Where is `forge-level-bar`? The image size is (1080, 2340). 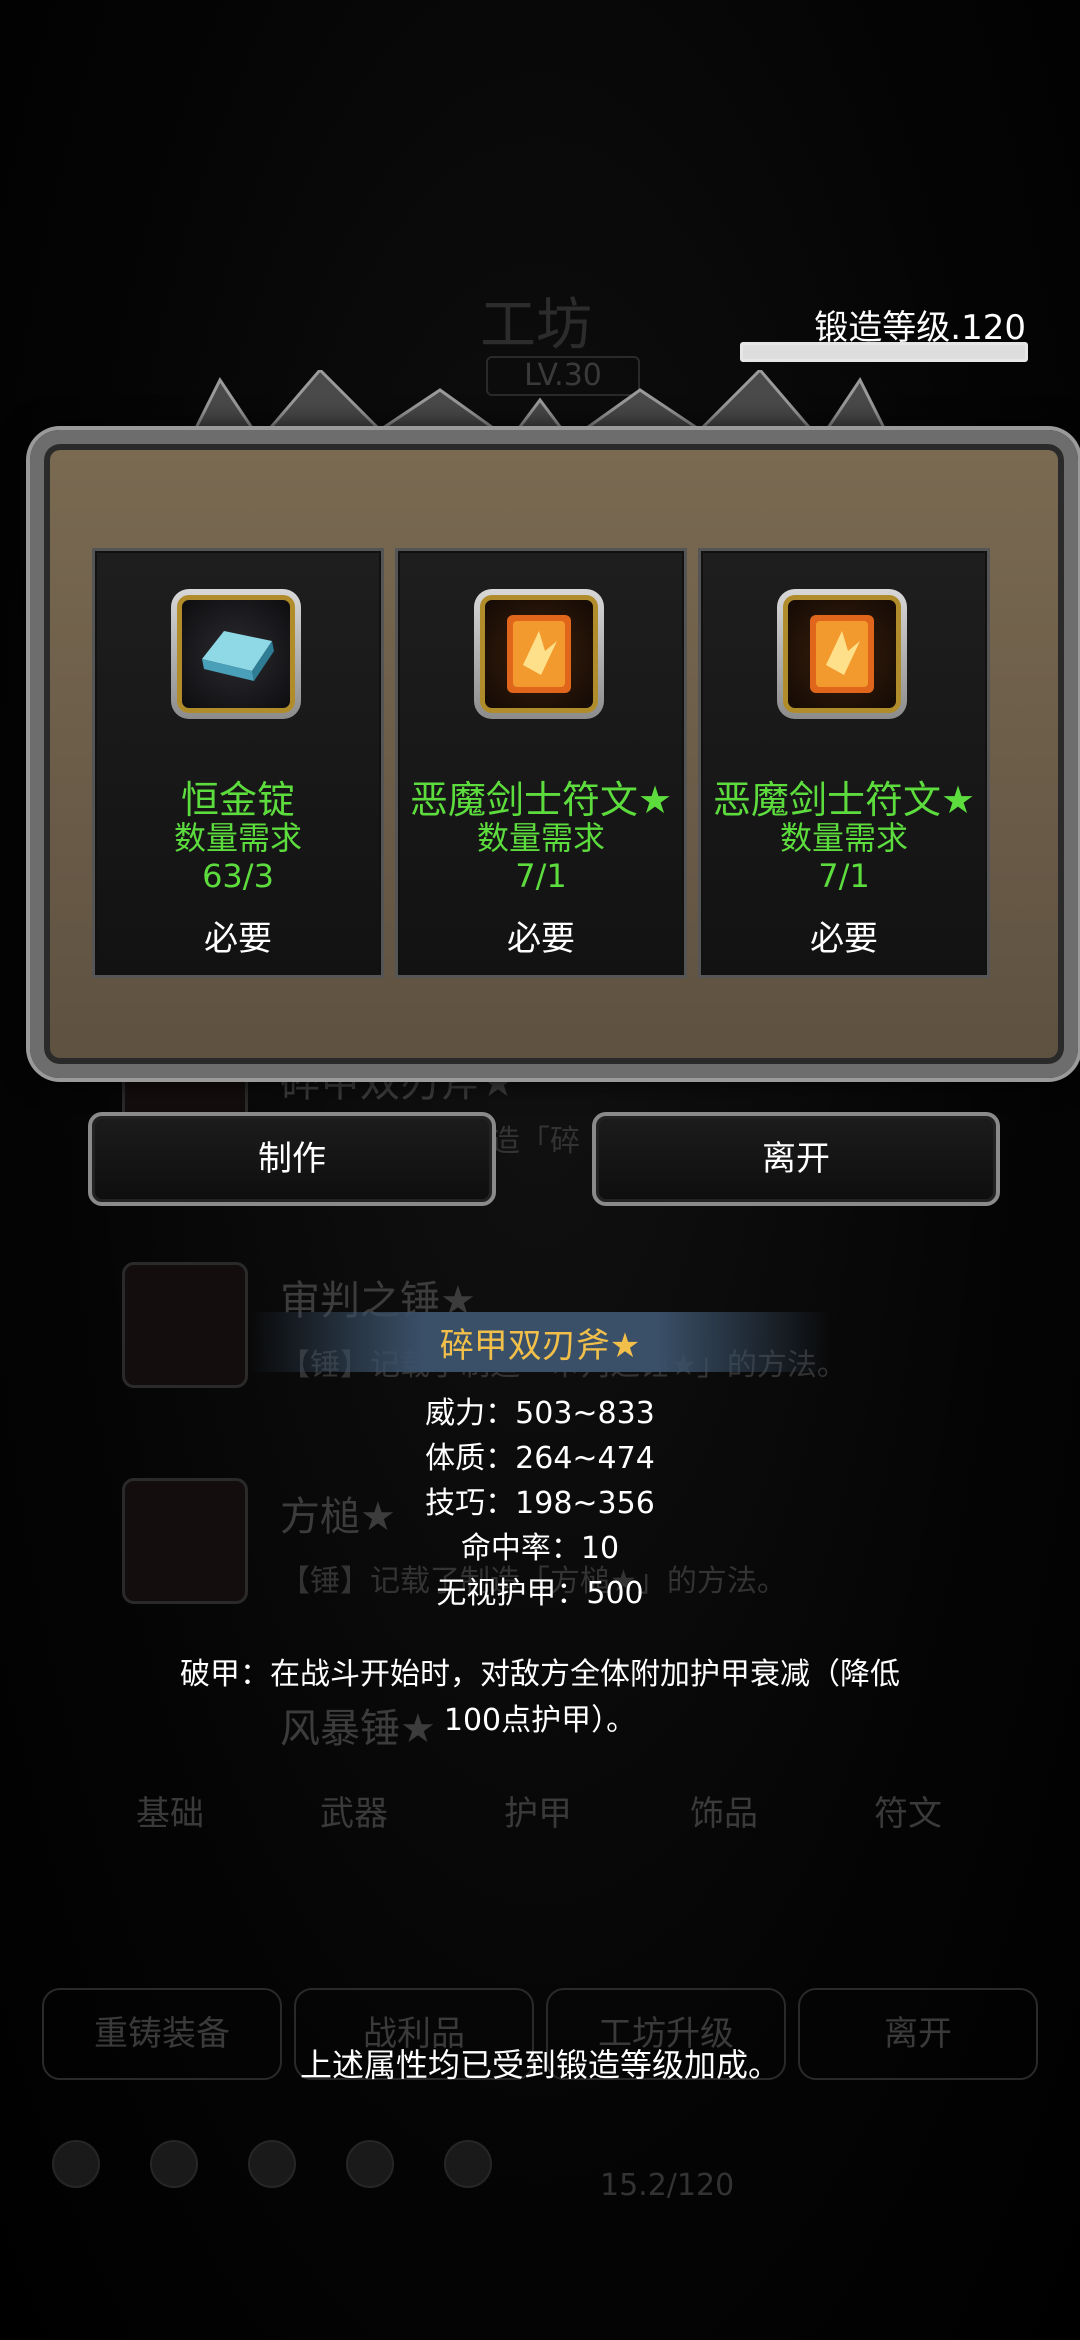 forge-level-bar is located at coordinates (884, 352).